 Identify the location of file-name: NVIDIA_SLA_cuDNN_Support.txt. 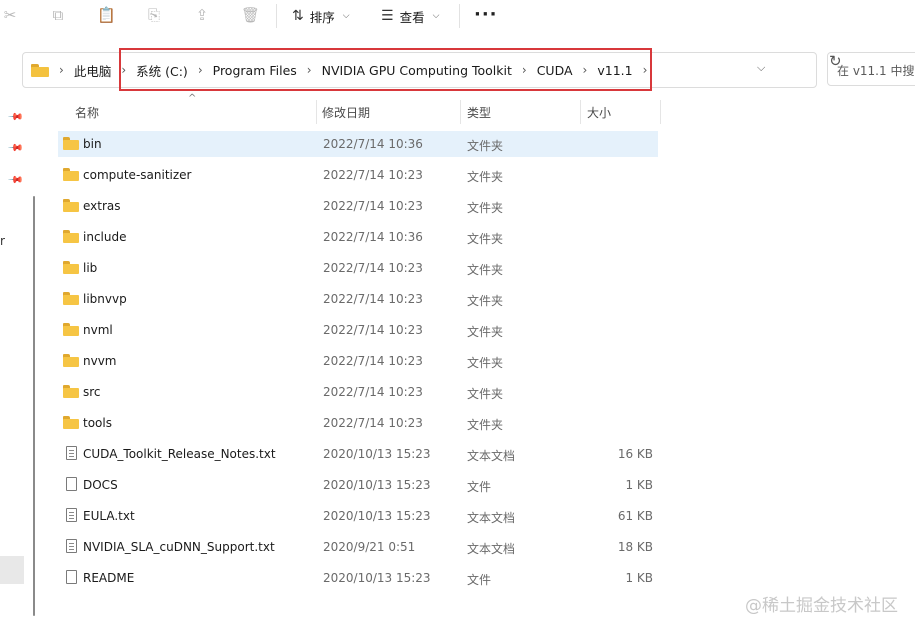
(179, 547).